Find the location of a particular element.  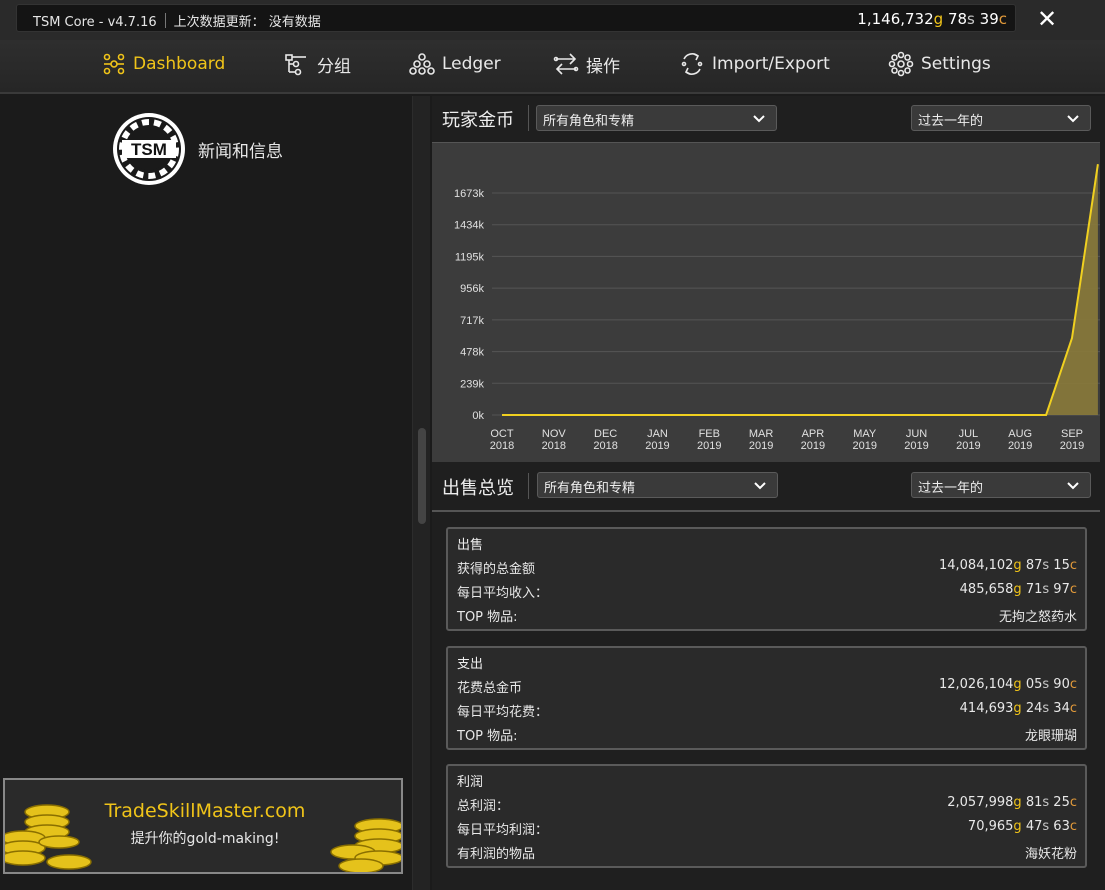

y-tick-label: 717k is located at coordinates (472, 321).